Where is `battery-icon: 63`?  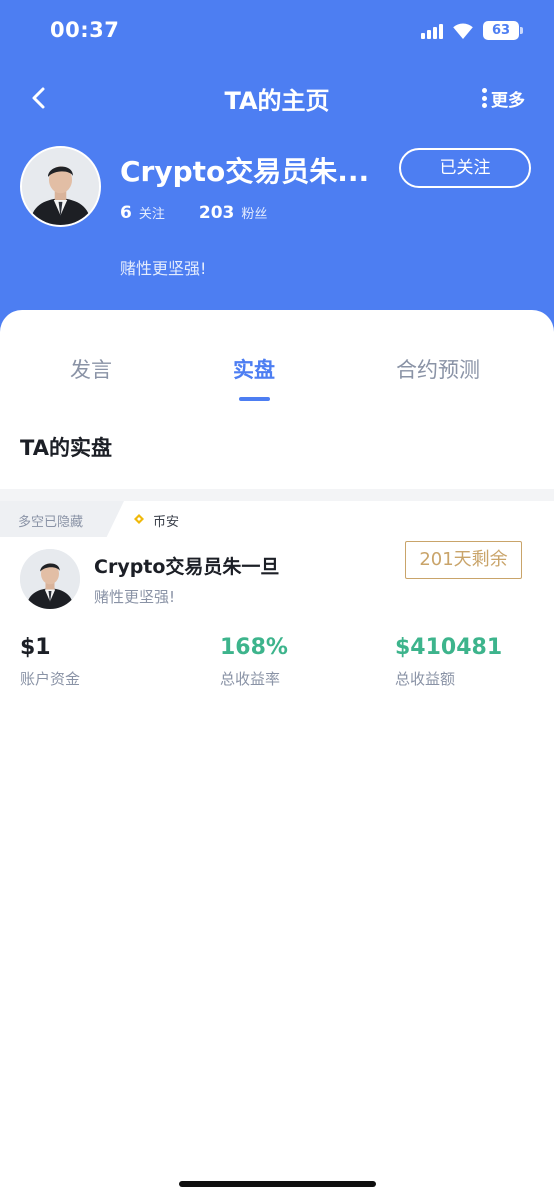
battery-icon: 63 is located at coordinates (501, 30).